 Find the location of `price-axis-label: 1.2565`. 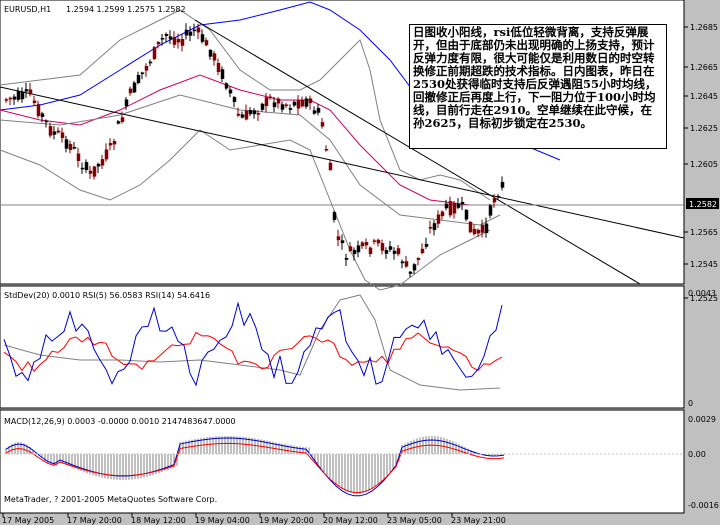

price-axis-label: 1.2565 is located at coordinates (704, 232).